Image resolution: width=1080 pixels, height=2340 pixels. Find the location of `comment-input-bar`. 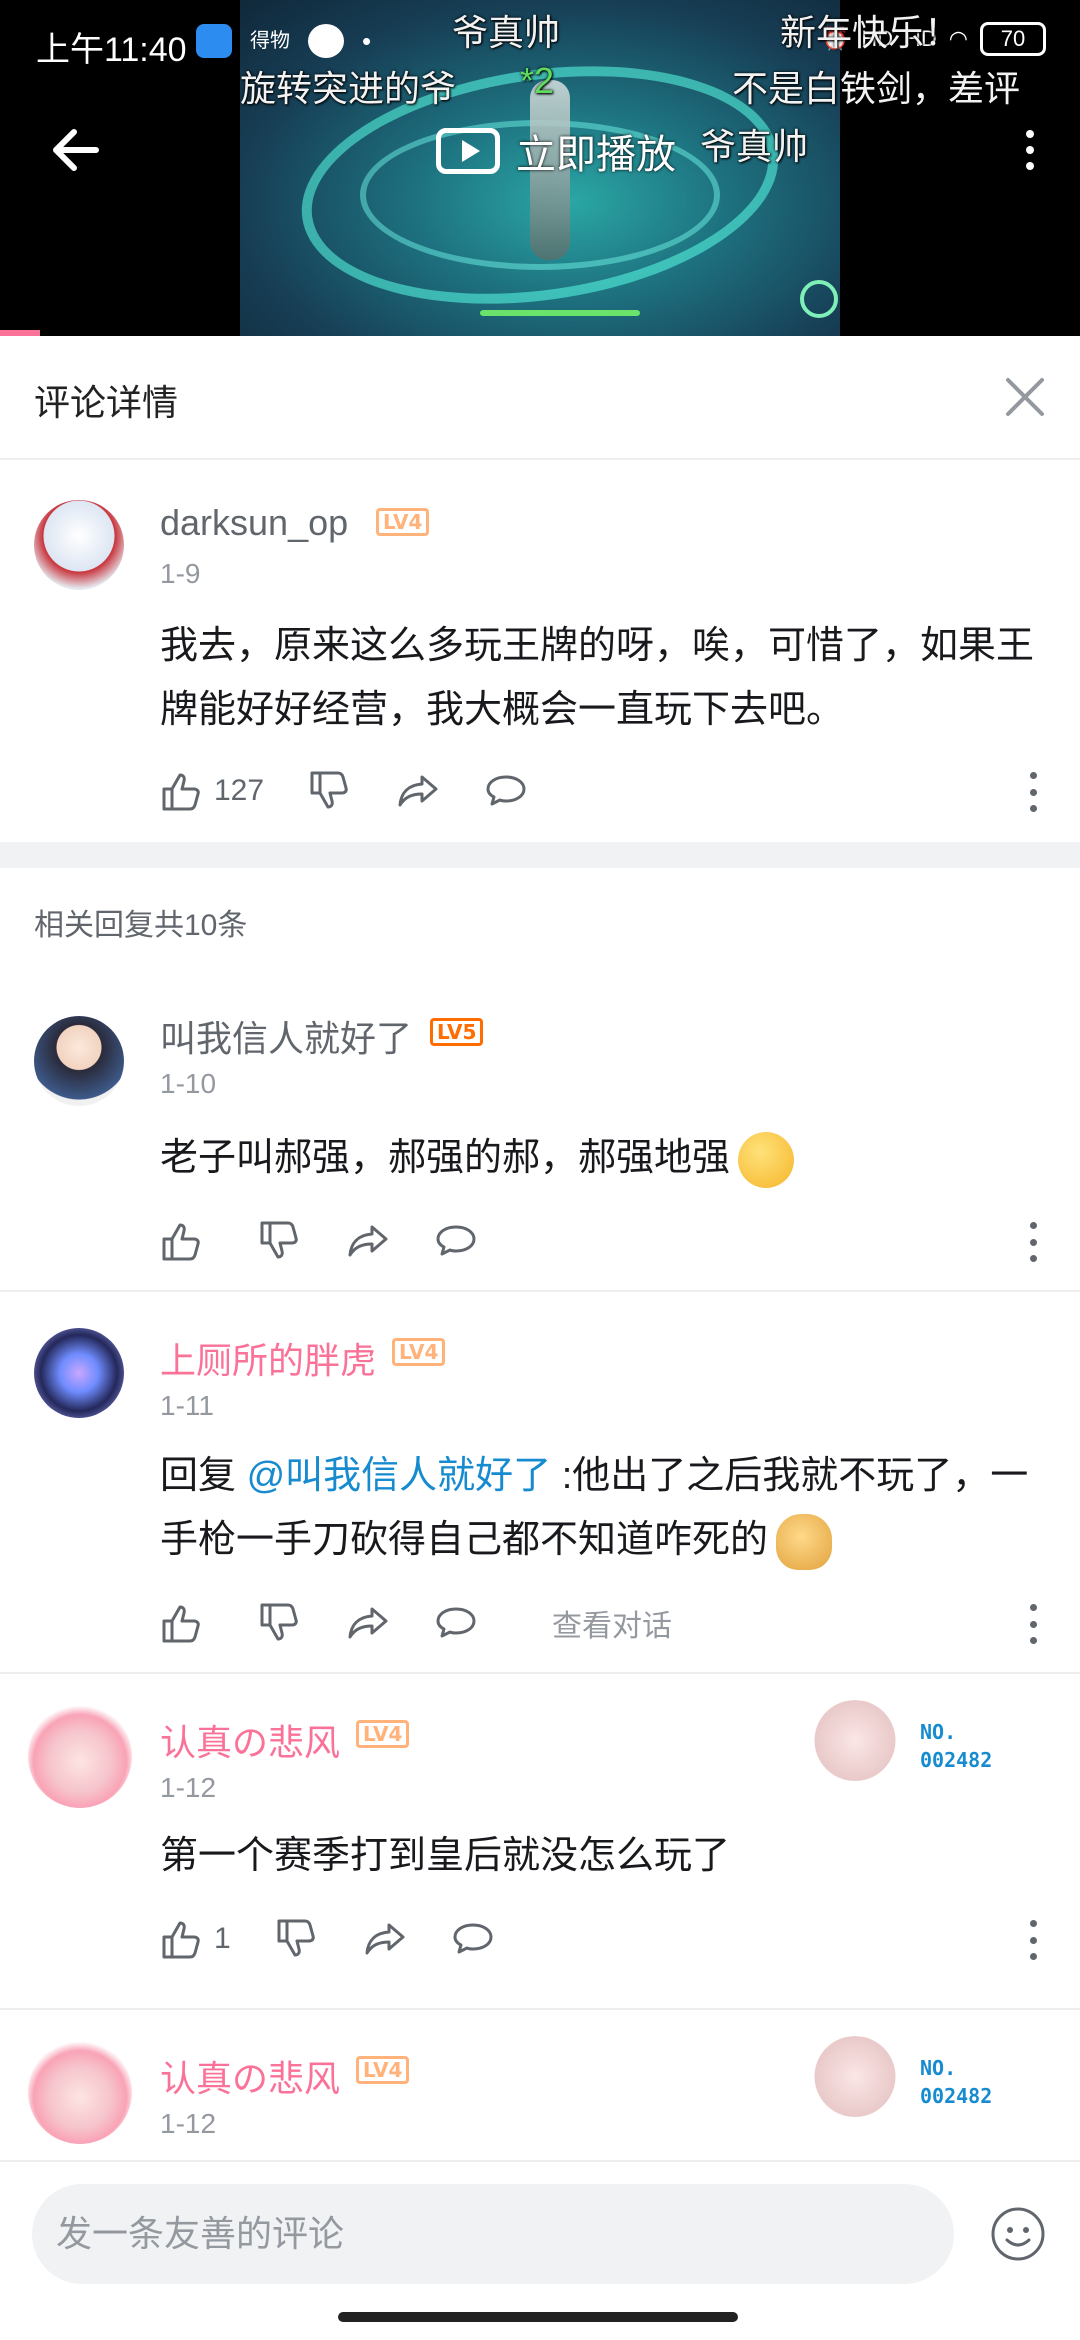

comment-input-bar is located at coordinates (540, 2250).